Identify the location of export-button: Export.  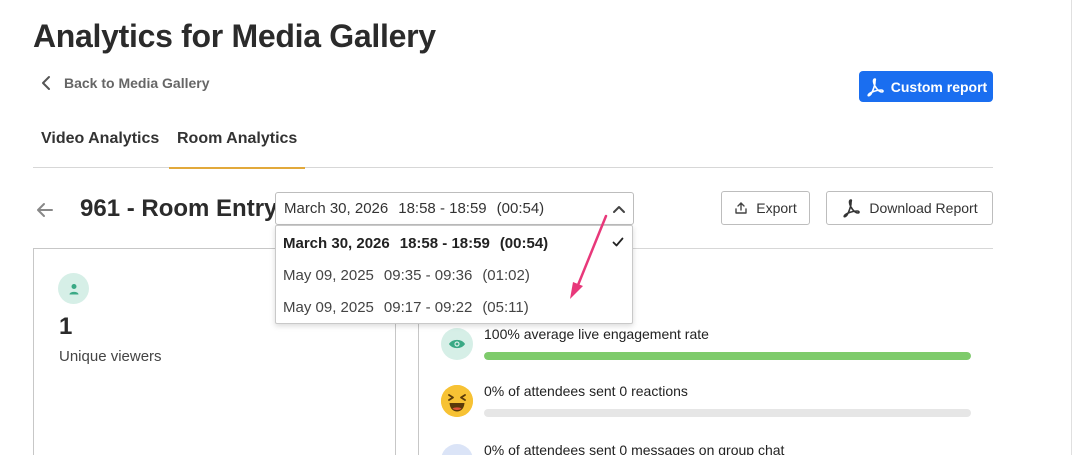
(765, 208).